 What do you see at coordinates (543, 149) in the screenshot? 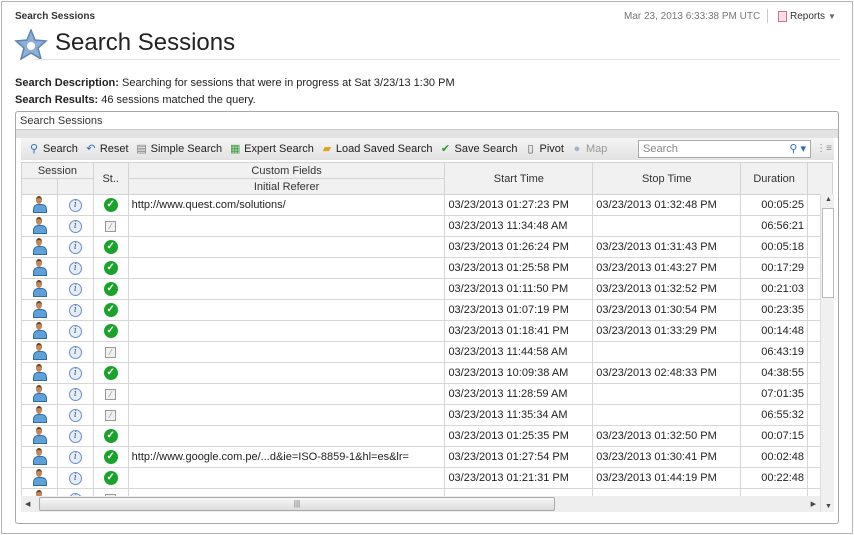
I see `pivot-button: ▯ Pivot` at bounding box center [543, 149].